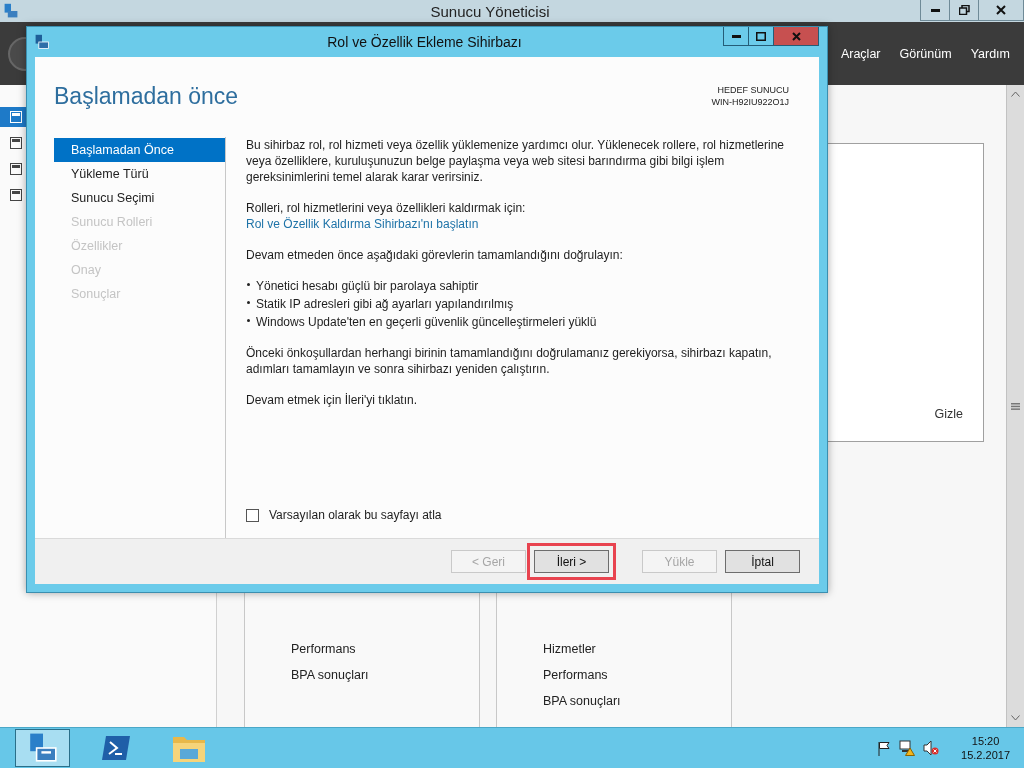  Describe the element at coordinates (146, 97) in the screenshot. I see `page-heading: Başlamadan önce` at that location.